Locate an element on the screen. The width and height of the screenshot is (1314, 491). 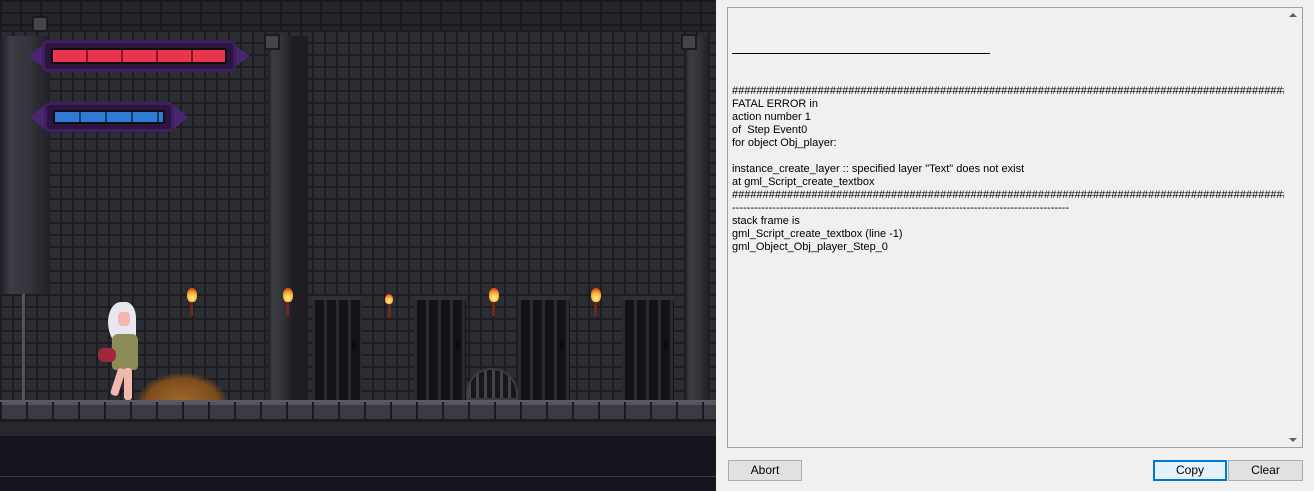
error-line: stack frame is is located at coordinates (766, 221).